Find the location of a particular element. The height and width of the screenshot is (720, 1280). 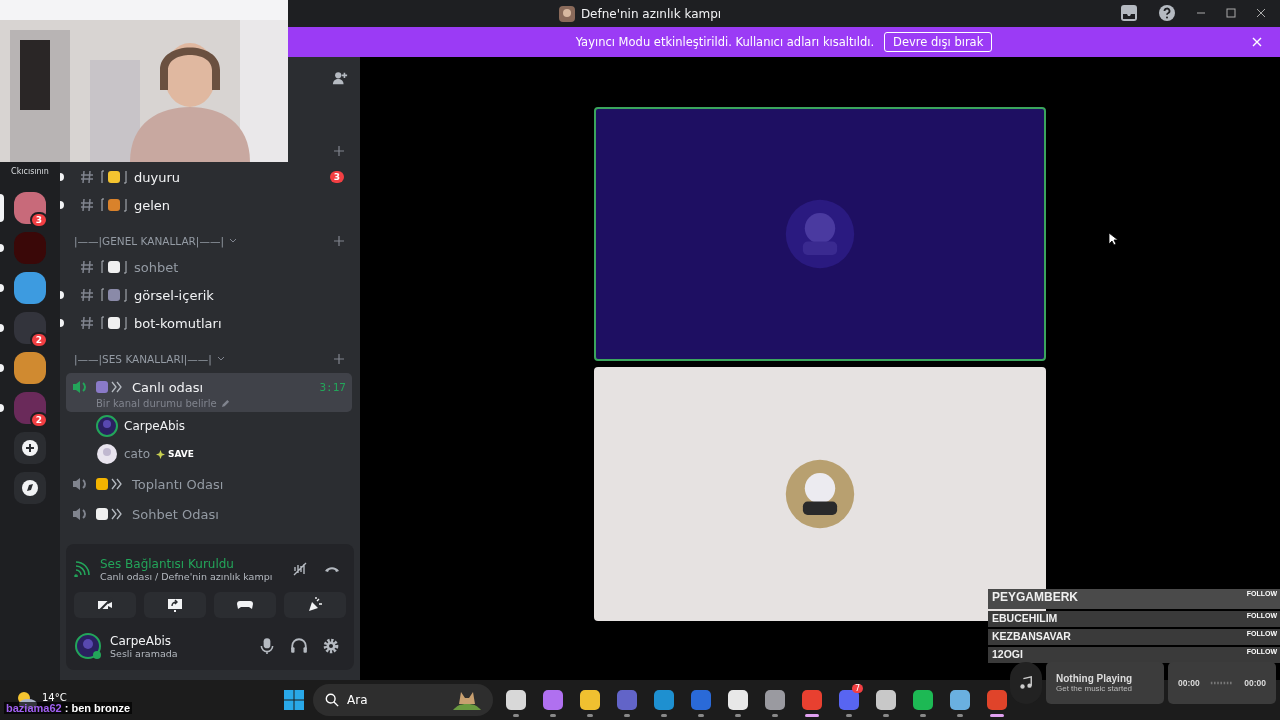

sparkle-icon is located at coordinates (160, 454).